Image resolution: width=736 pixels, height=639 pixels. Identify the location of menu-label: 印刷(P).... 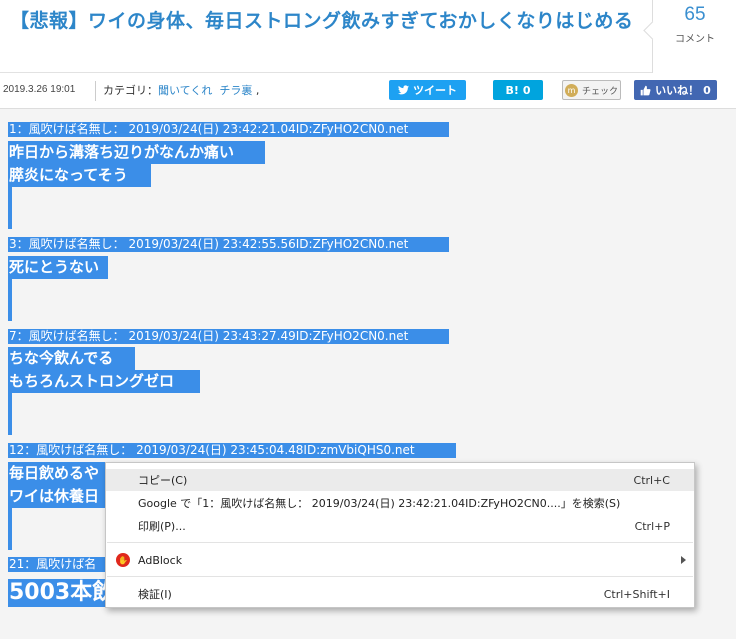
(162, 526).